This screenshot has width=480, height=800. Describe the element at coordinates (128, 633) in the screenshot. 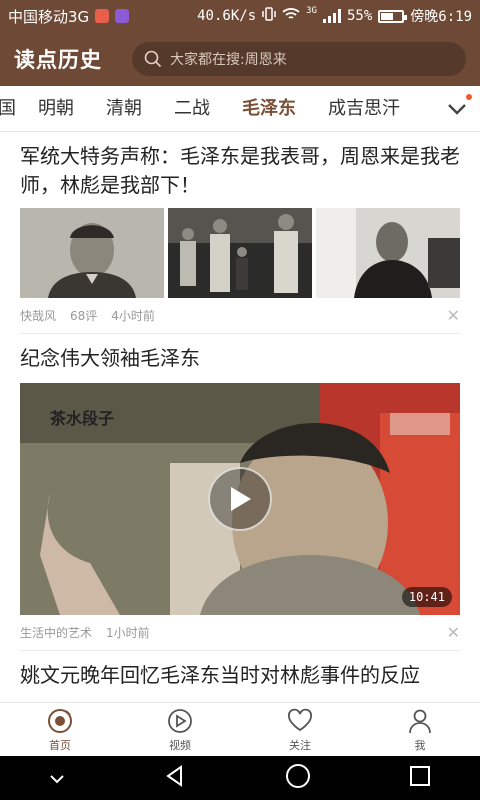

I see `publish-time: 1小时前` at that location.